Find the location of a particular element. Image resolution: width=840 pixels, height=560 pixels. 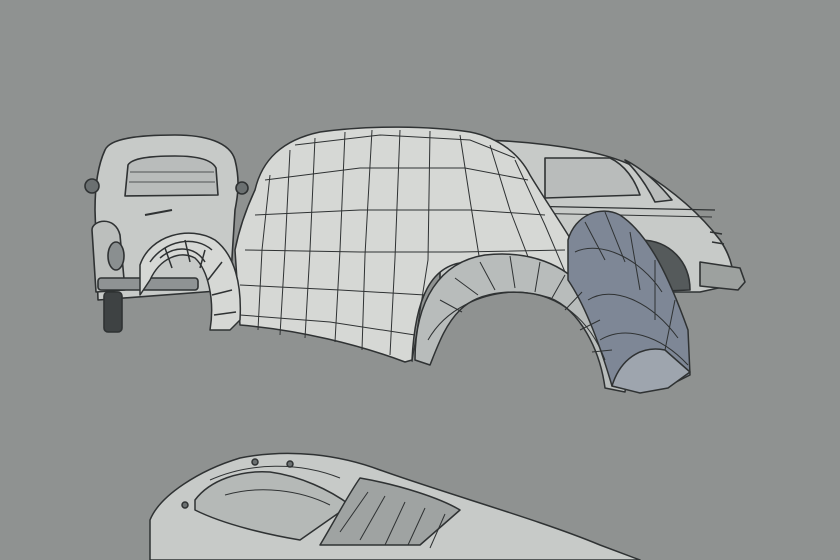

rear-reference-taillight is located at coordinates (116, 256).